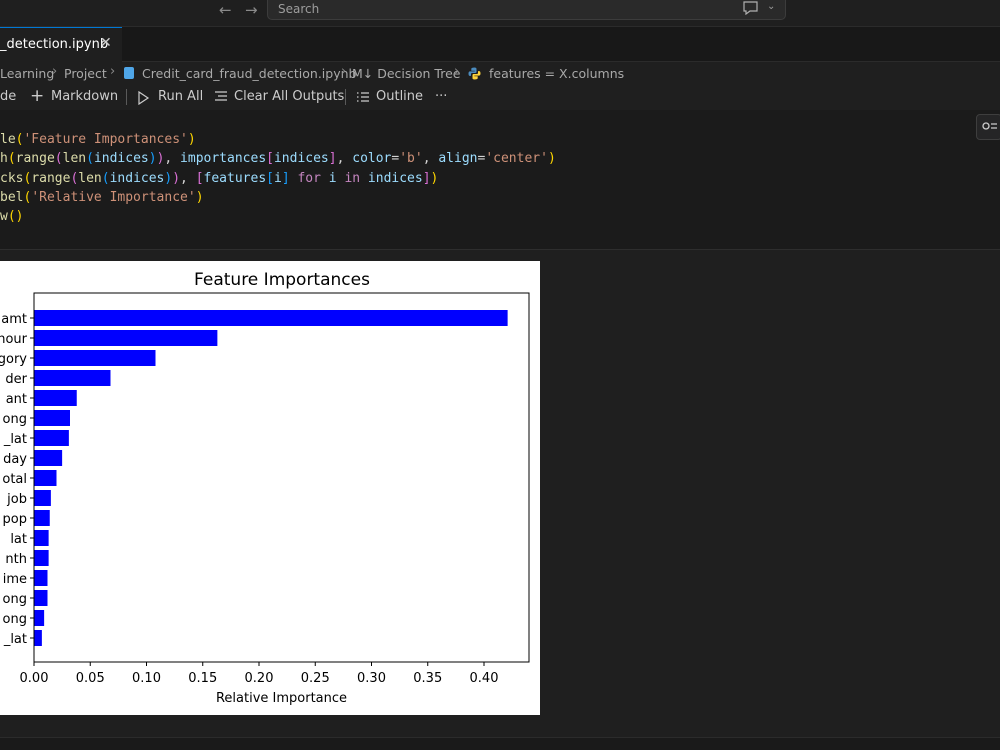 The width and height of the screenshot is (1000, 750). I want to click on run-all-icon, so click(143, 98).